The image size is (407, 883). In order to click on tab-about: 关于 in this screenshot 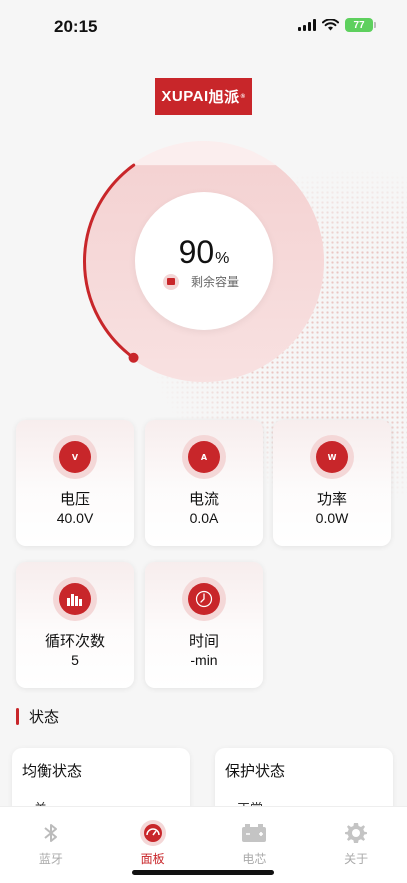, I will do `click(356, 845)`.